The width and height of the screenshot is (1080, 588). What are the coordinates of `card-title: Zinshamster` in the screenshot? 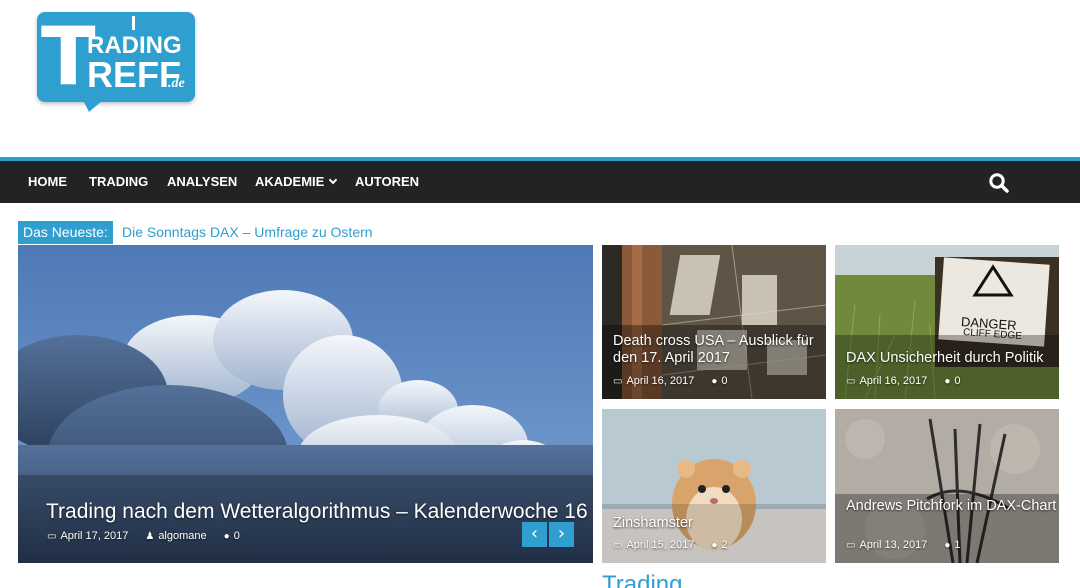 It's located at (719, 523).